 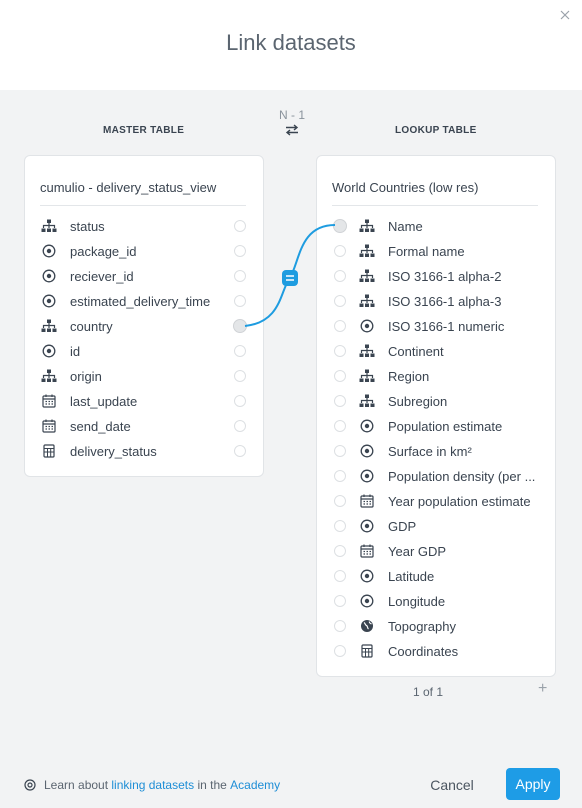 What do you see at coordinates (416, 351) in the screenshot?
I see `lookup-column-label: Continent` at bounding box center [416, 351].